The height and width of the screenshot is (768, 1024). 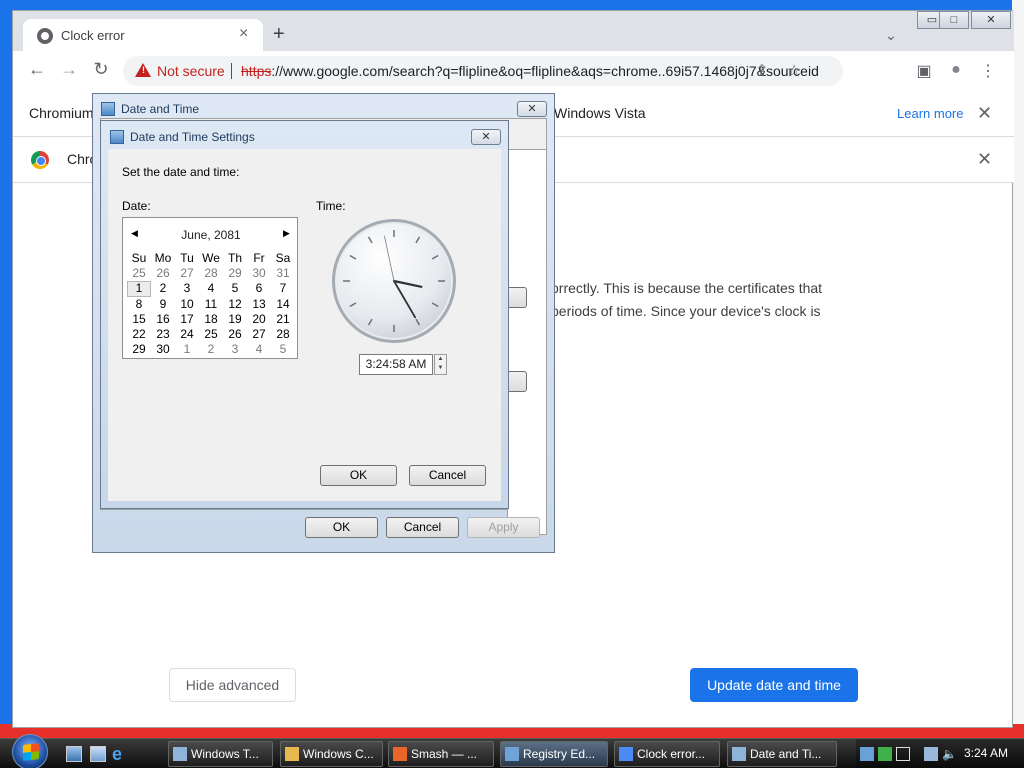 I want to click on spin-down-icon: ▼, so click(x=440, y=368).